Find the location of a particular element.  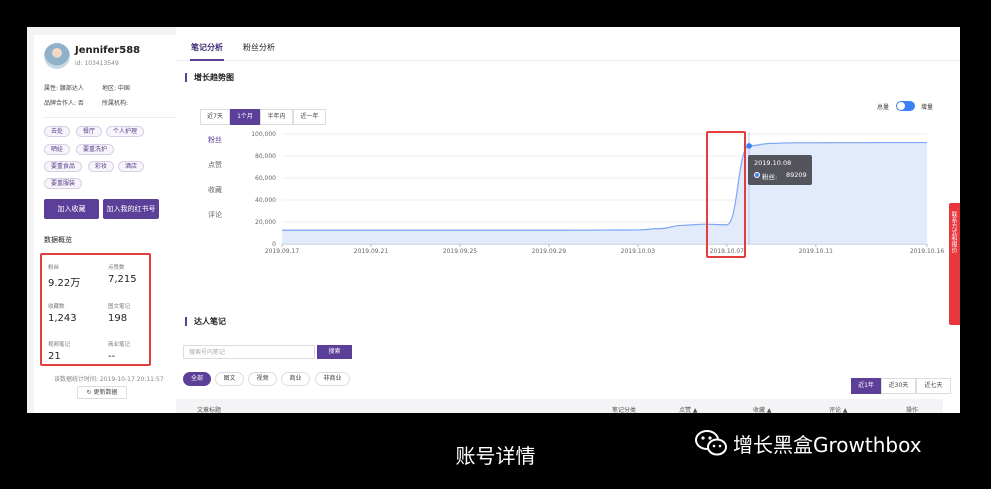

stat-label: 收藏数 is located at coordinates (56, 307).